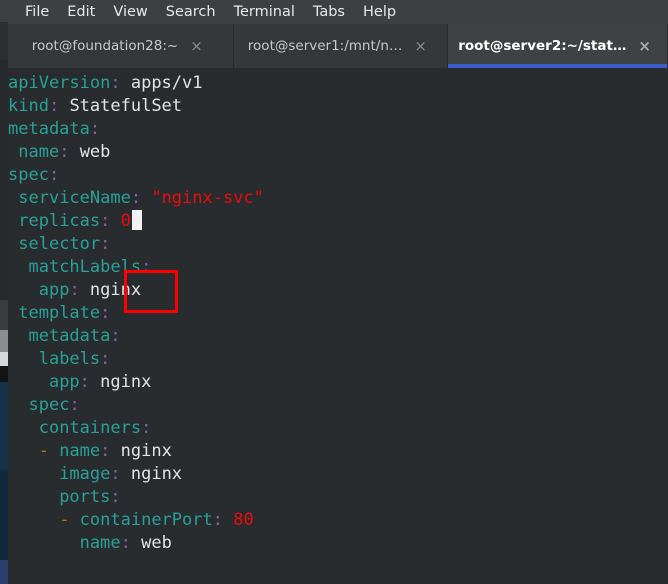 The width and height of the screenshot is (668, 584). Describe the element at coordinates (191, 12) in the screenshot. I see `menu-item-search: Search` at that location.